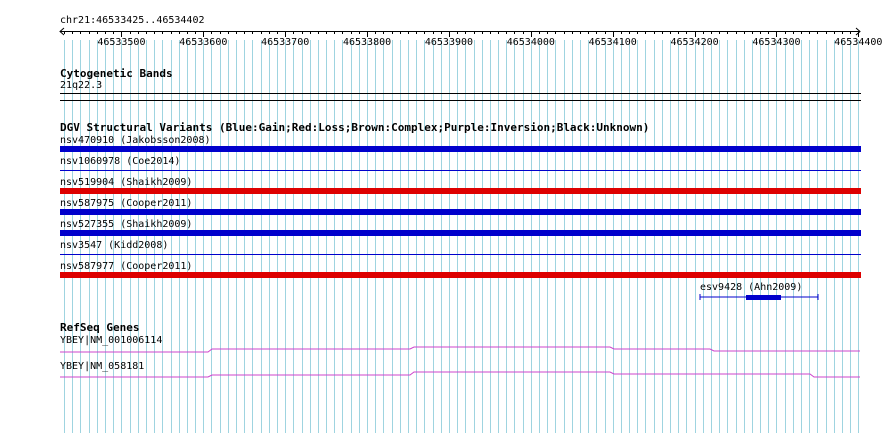 The image size is (890, 433). What do you see at coordinates (776, 42) in the screenshot?
I see `ruler-tick-label: 46534300` at bounding box center [776, 42].